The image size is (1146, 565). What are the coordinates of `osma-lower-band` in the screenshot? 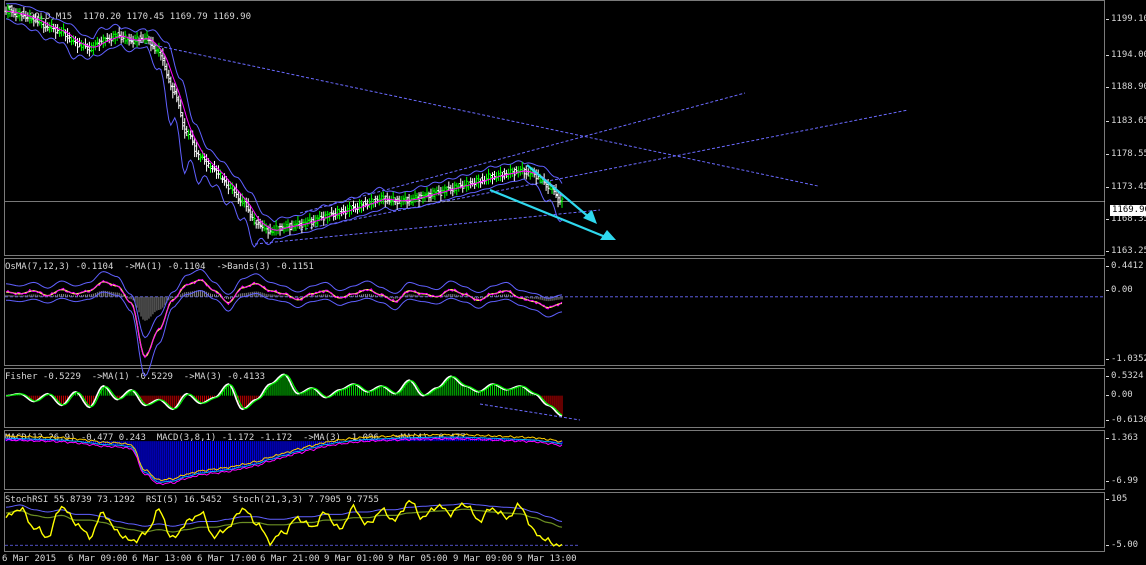 It's located at (284, 333).